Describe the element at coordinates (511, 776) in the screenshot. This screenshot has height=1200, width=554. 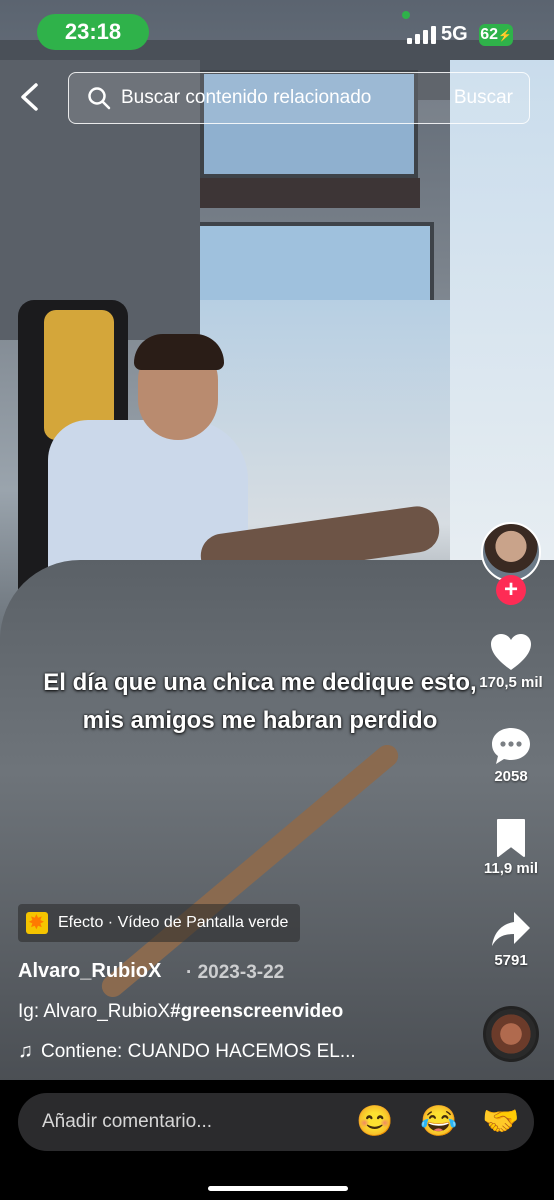
I see `comment-count: 2058` at that location.